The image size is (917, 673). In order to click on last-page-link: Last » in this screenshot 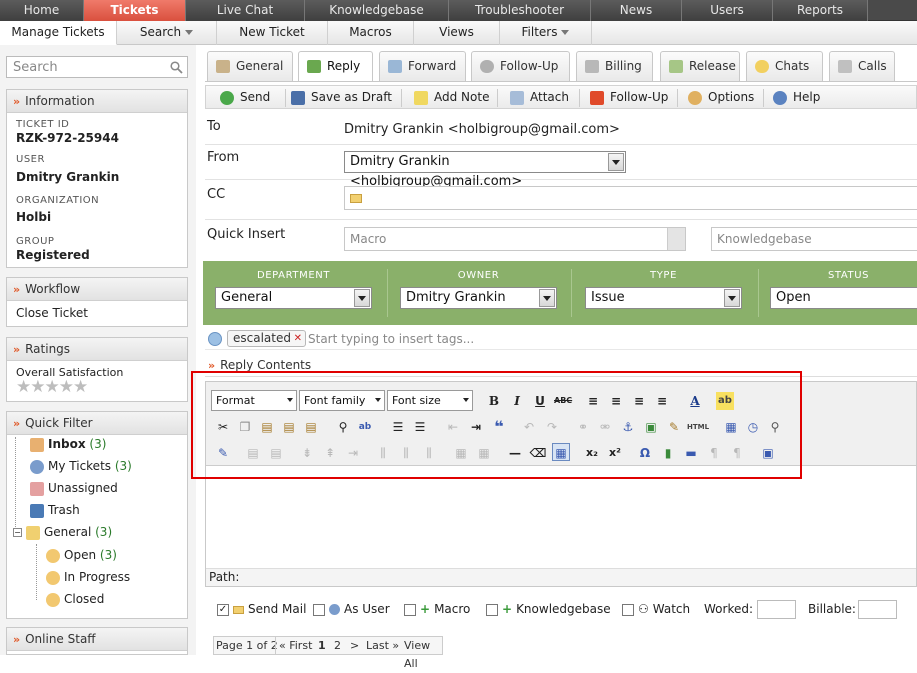, I will do `click(382, 646)`.